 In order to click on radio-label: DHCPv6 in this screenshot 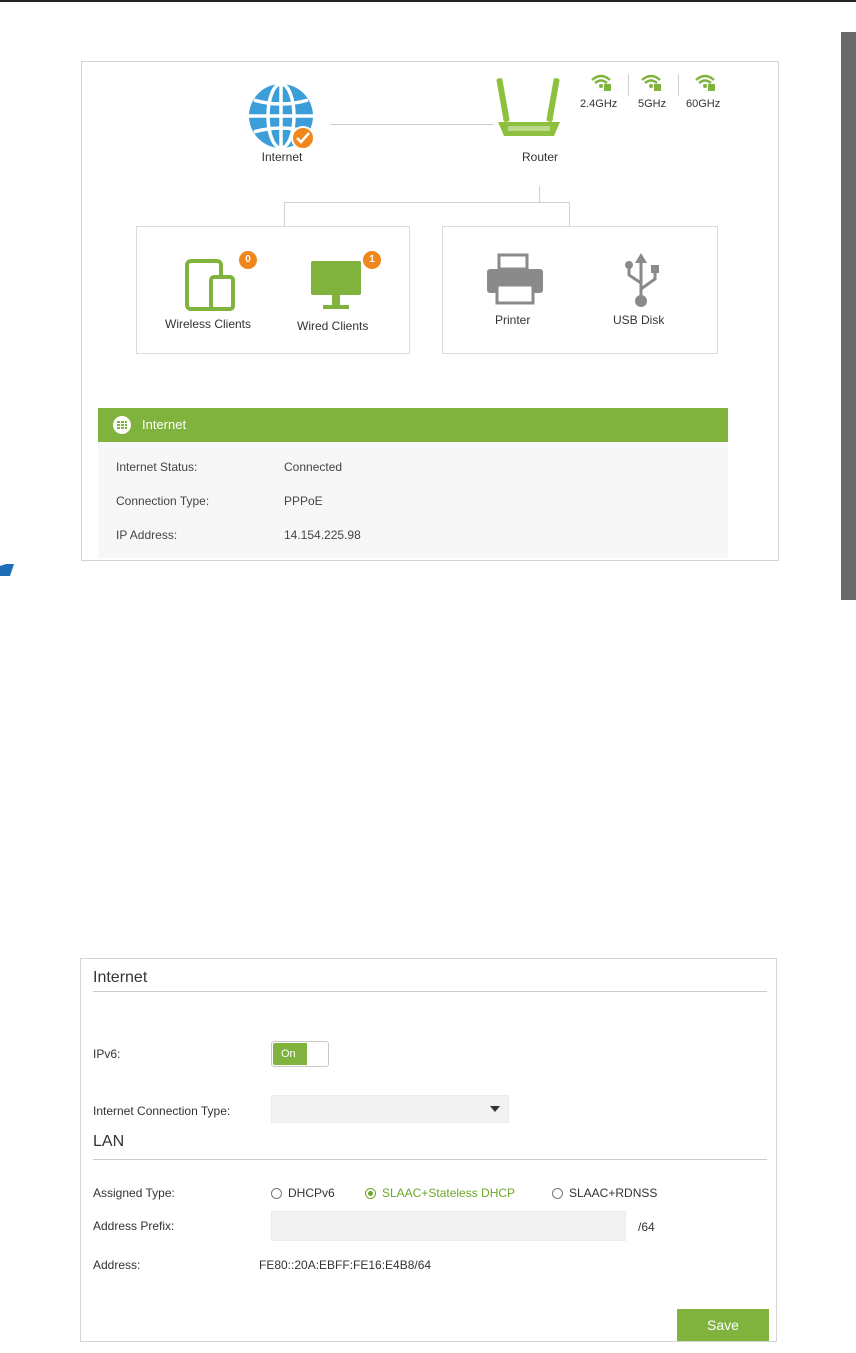, I will do `click(311, 1193)`.